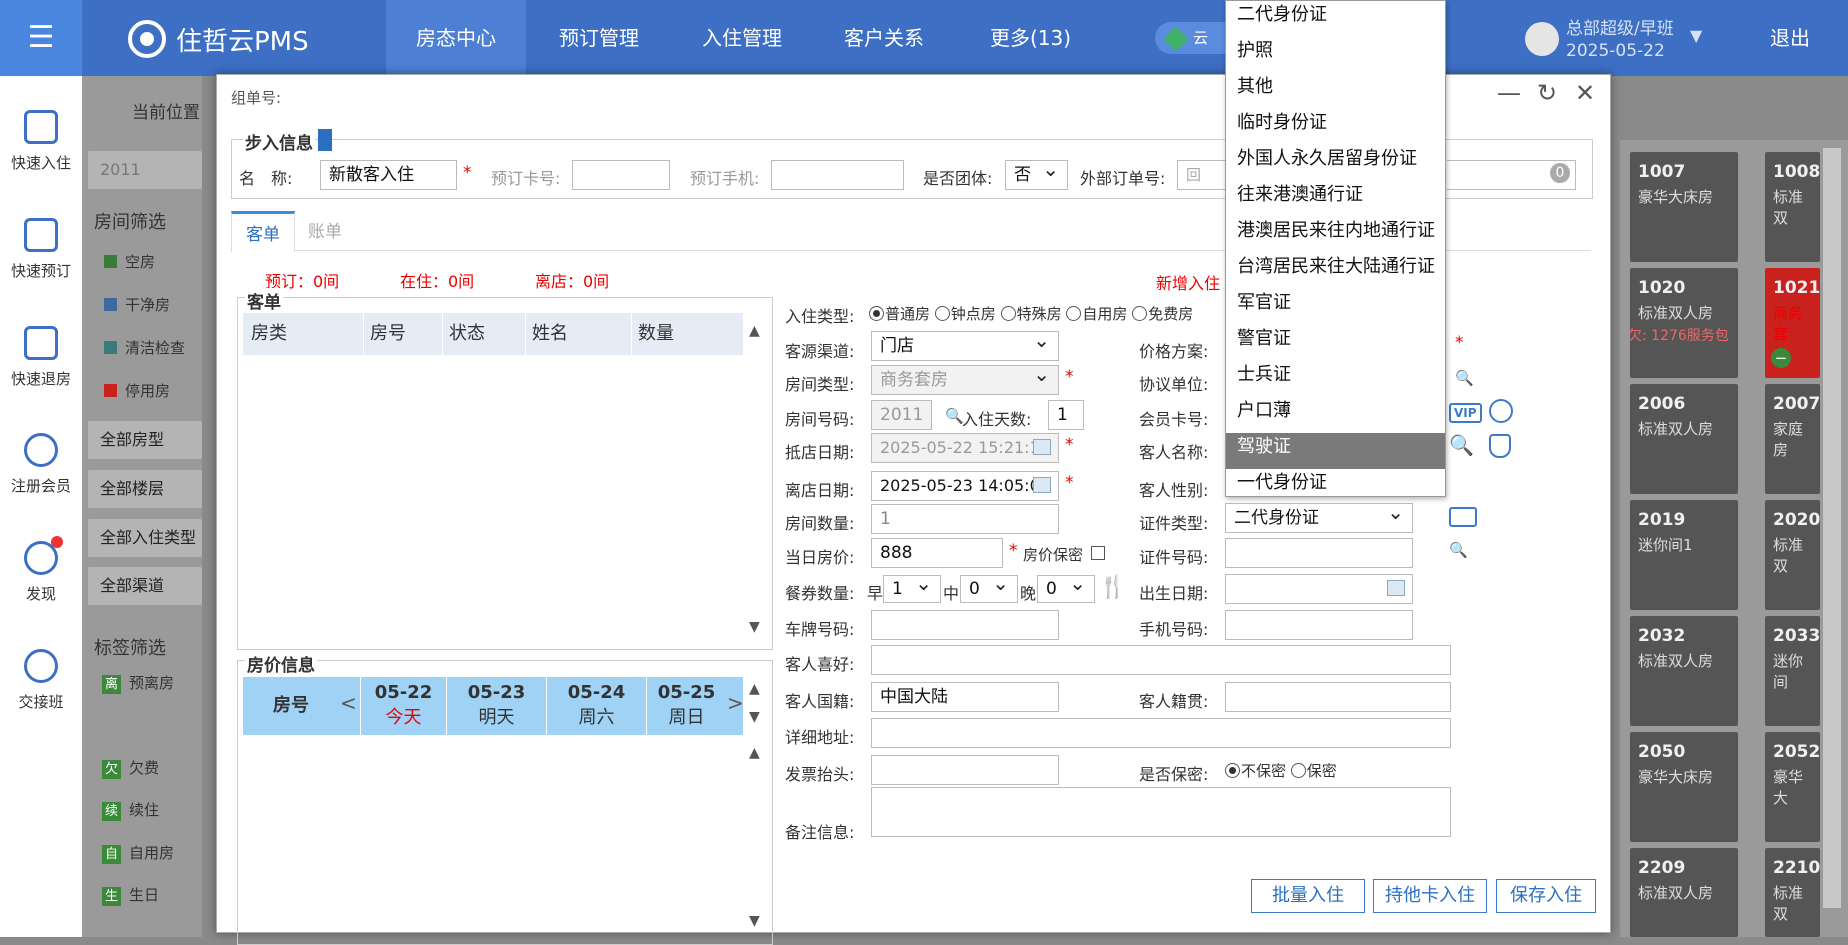  I want to click on room-tile: 1021 商务套 −, so click(1792, 323).